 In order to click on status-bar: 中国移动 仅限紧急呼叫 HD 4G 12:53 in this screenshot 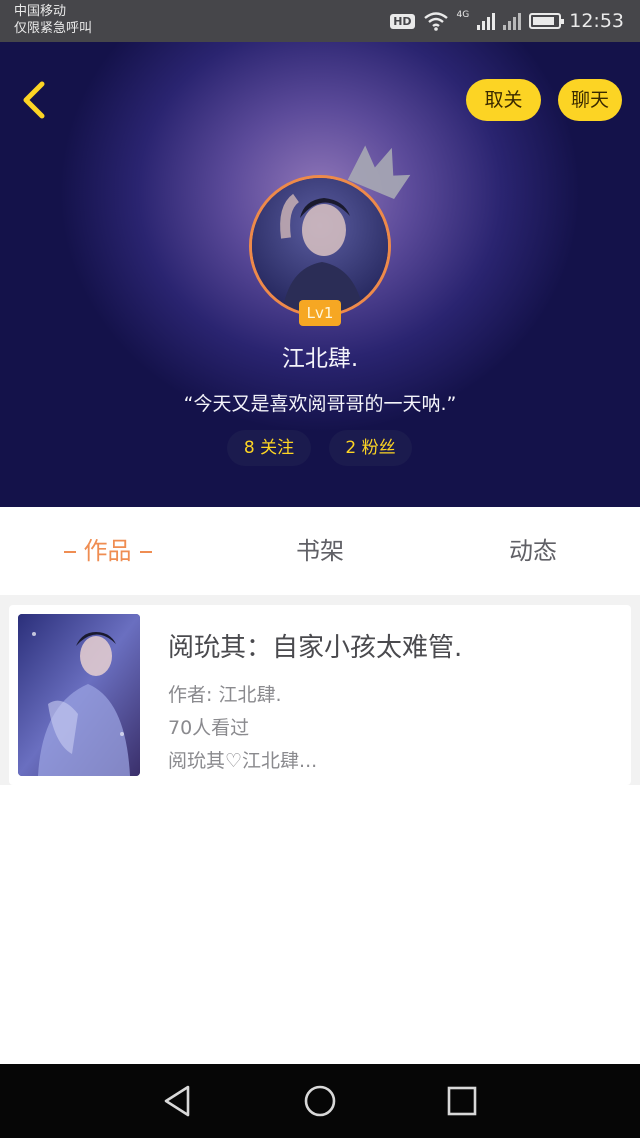, I will do `click(320, 21)`.